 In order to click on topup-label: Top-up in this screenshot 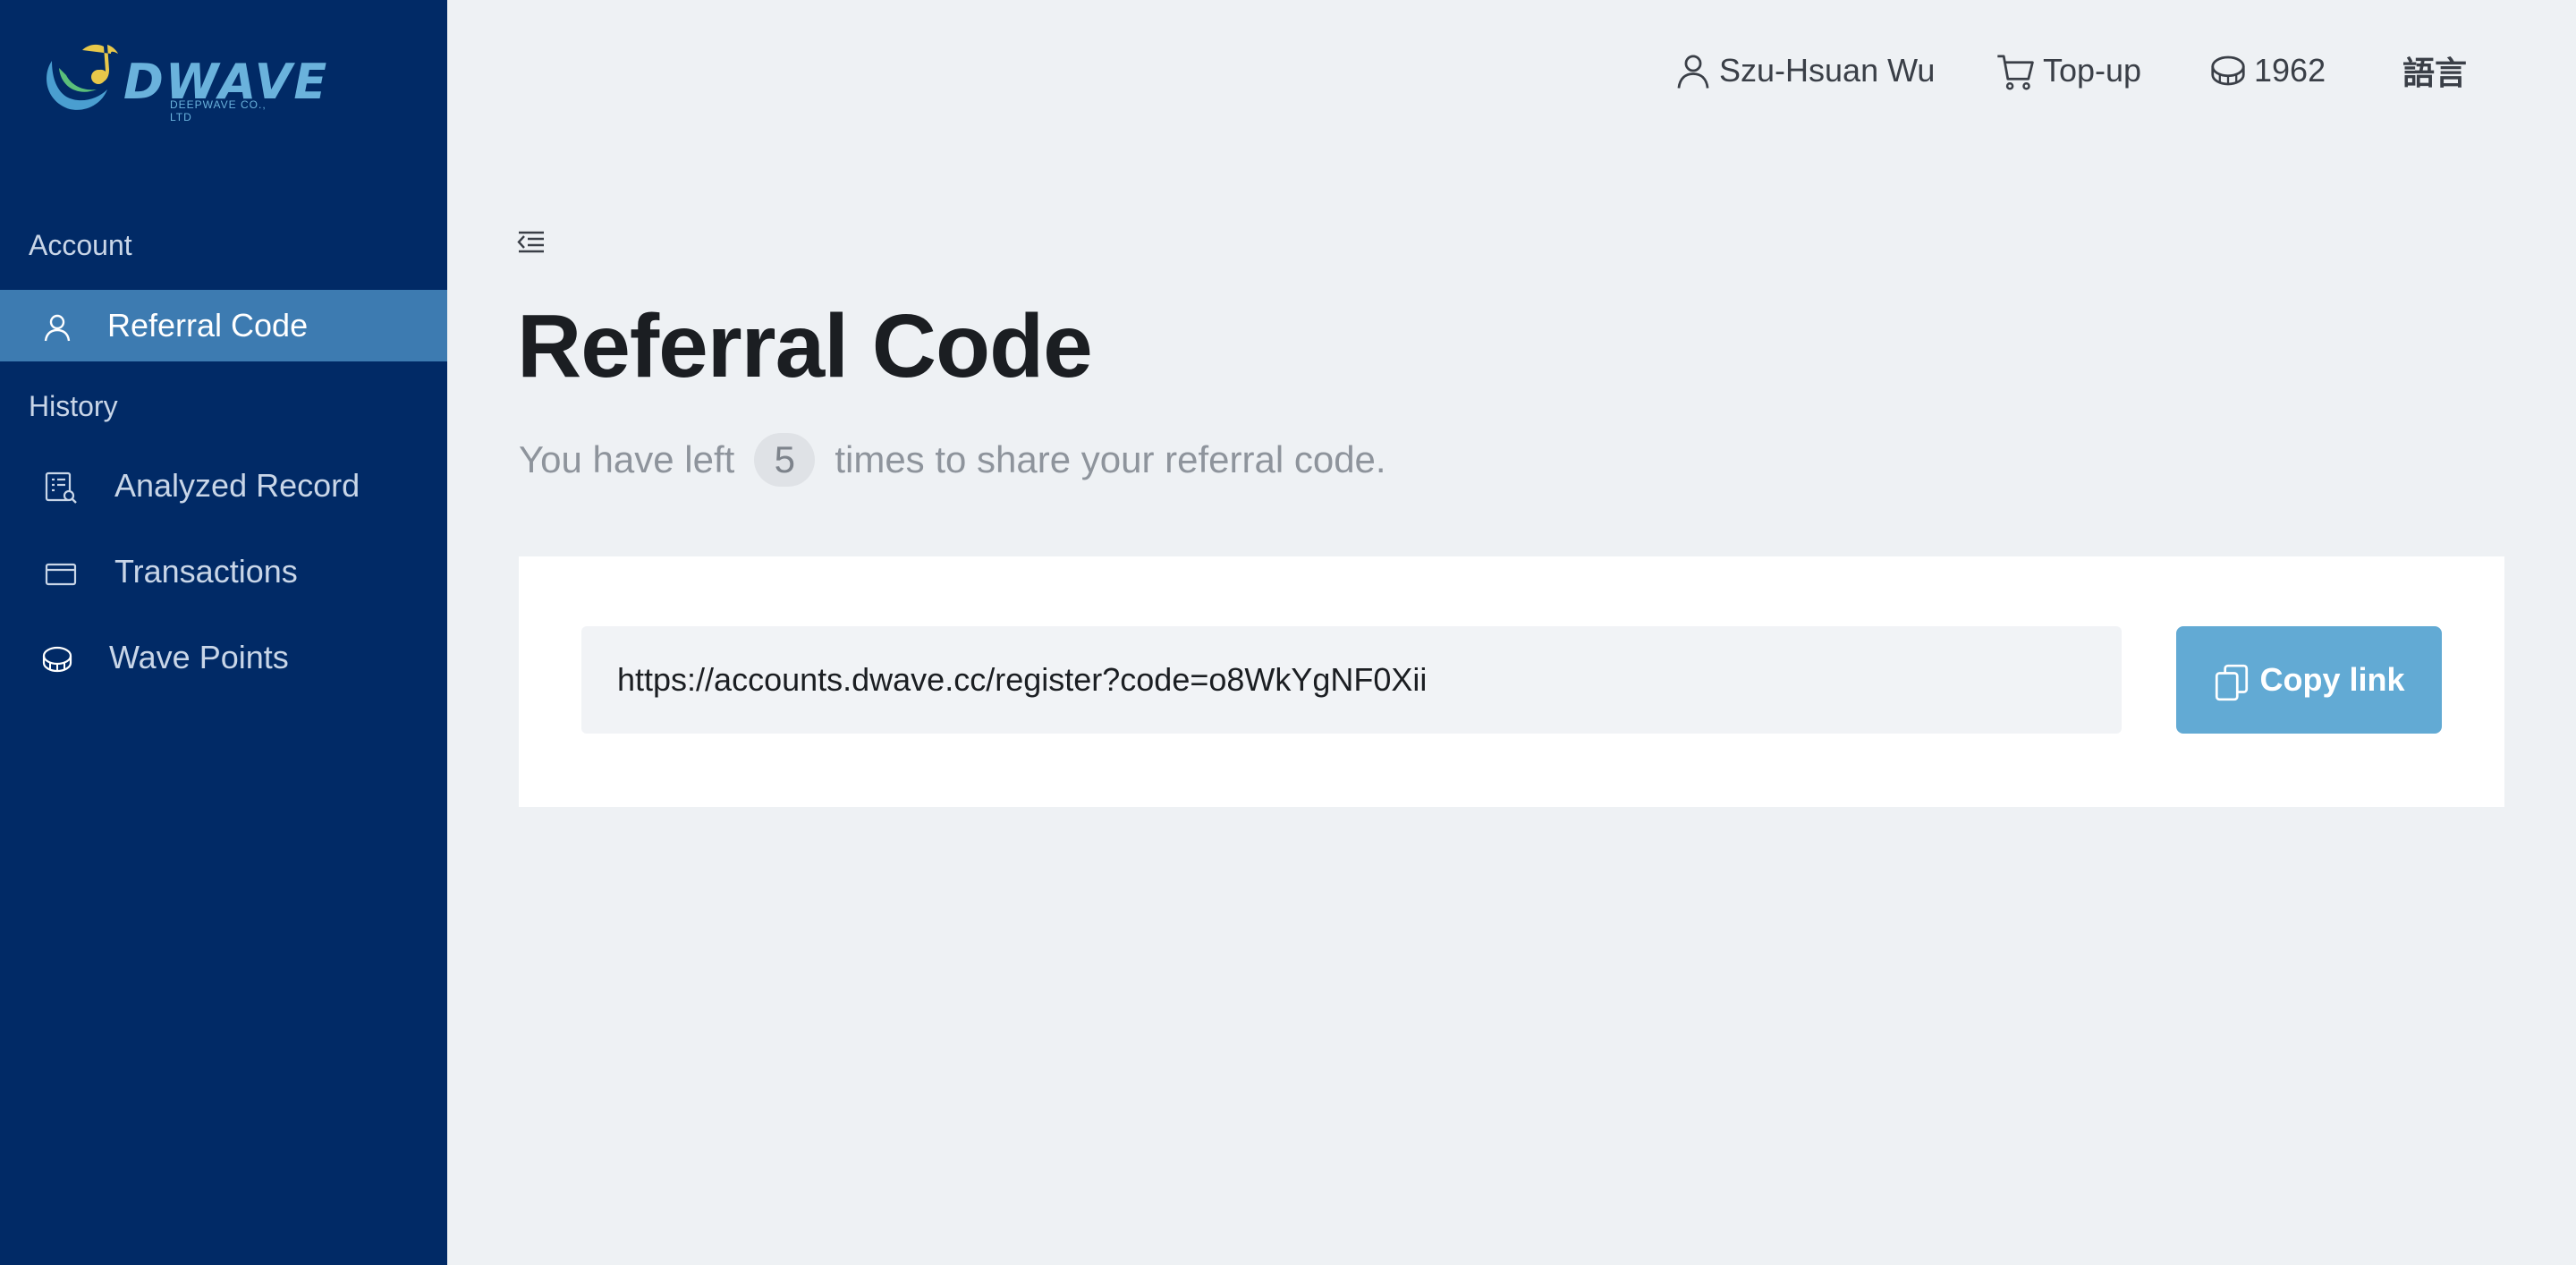, I will do `click(2092, 70)`.